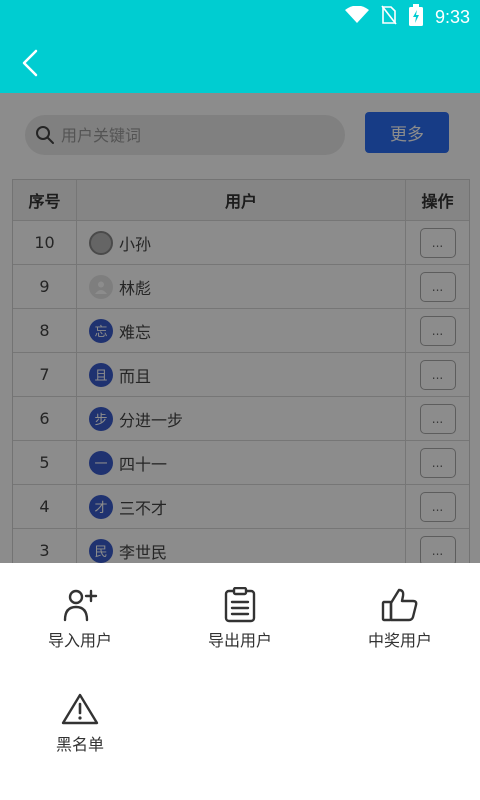  What do you see at coordinates (389, 17) in the screenshot?
I see `no-sim-icon` at bounding box center [389, 17].